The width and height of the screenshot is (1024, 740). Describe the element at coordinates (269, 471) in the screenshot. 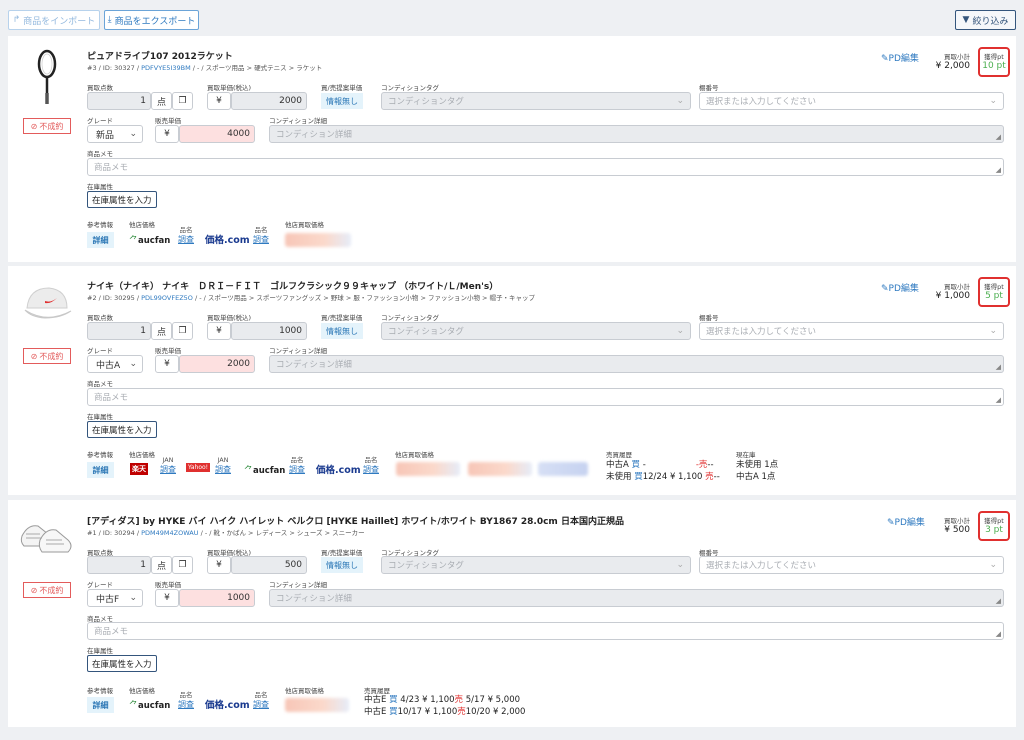

I see `aucfan-text: aucfan` at that location.